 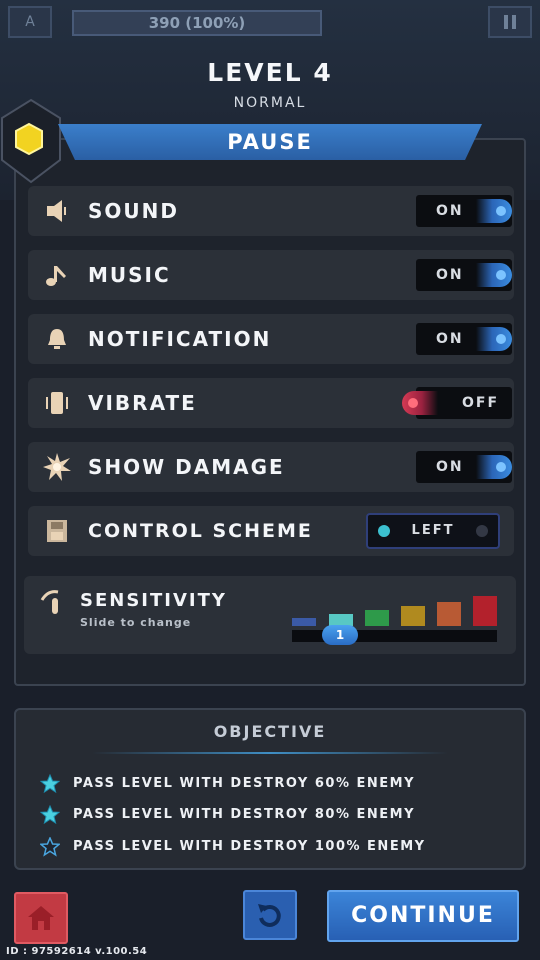 I want to click on sensitivity-level-bars, so click(x=396, y=601).